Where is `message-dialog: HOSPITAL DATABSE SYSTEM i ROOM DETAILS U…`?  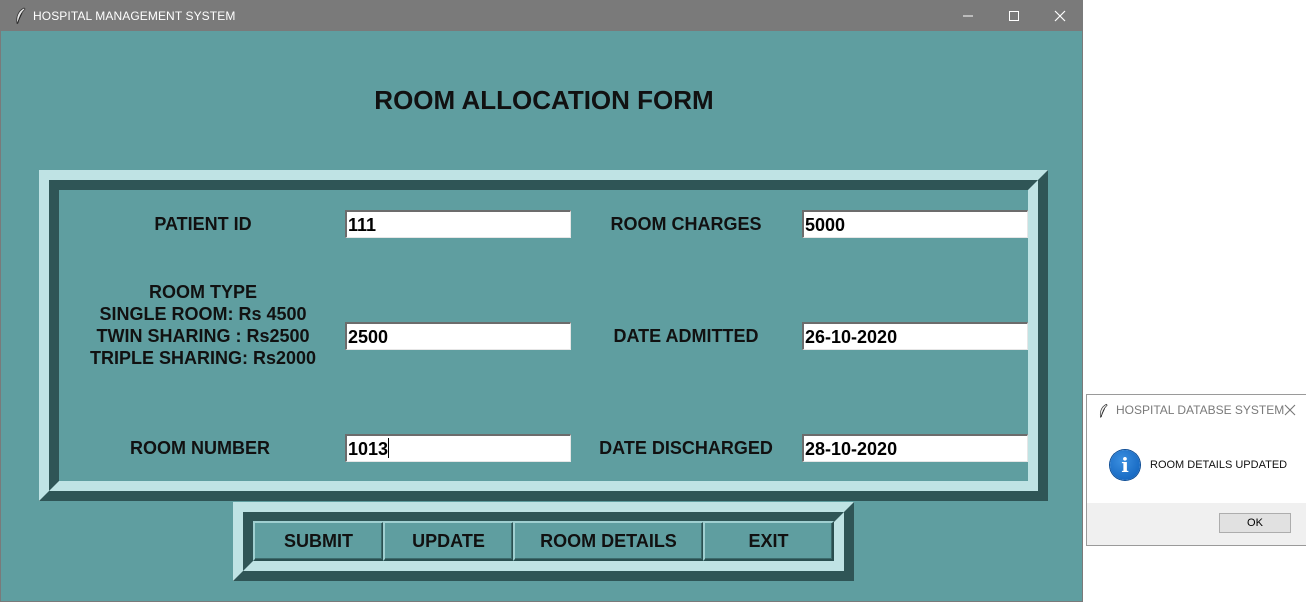
message-dialog: HOSPITAL DATABSE SYSTEM i ROOM DETAILS U… is located at coordinates (1196, 470).